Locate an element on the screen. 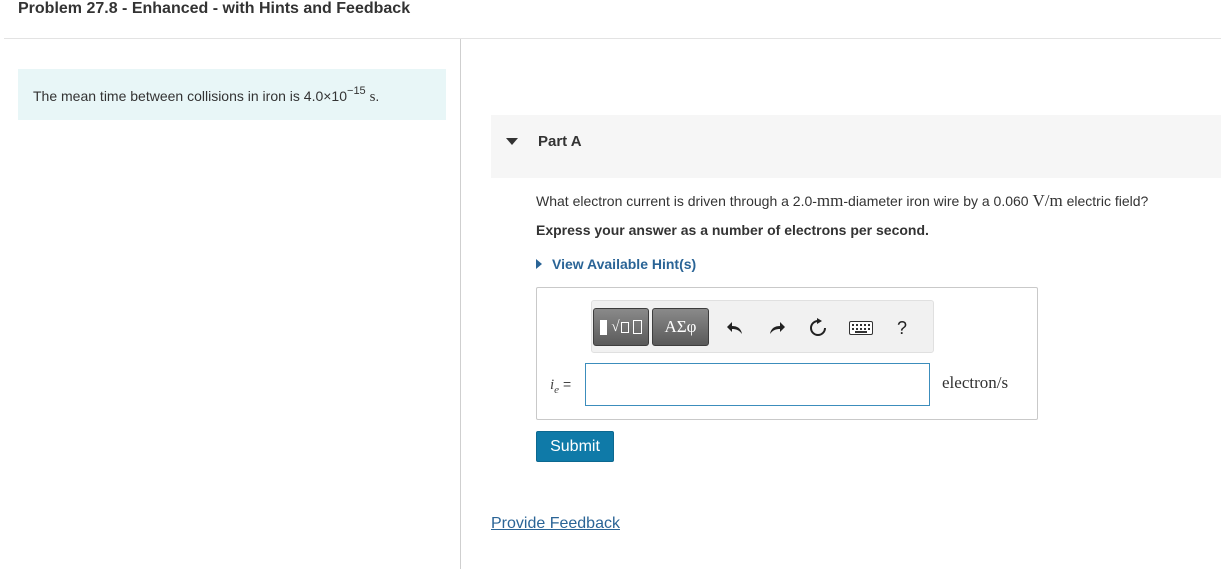 The width and height of the screenshot is (1221, 569). hints-label: View Available Hint(s) is located at coordinates (624, 264).